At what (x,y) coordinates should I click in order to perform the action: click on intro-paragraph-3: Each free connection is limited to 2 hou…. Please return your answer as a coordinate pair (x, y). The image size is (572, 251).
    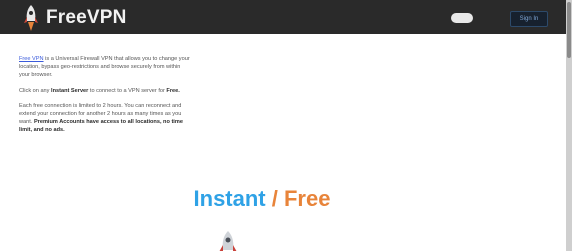
    Looking at the image, I should click on (105, 118).